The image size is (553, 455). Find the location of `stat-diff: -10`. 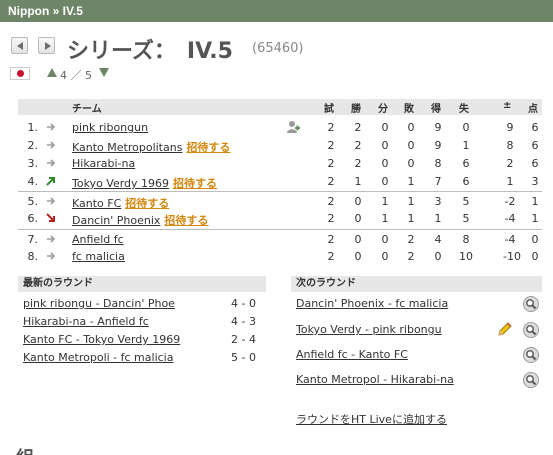

stat-diff: -10 is located at coordinates (512, 256).